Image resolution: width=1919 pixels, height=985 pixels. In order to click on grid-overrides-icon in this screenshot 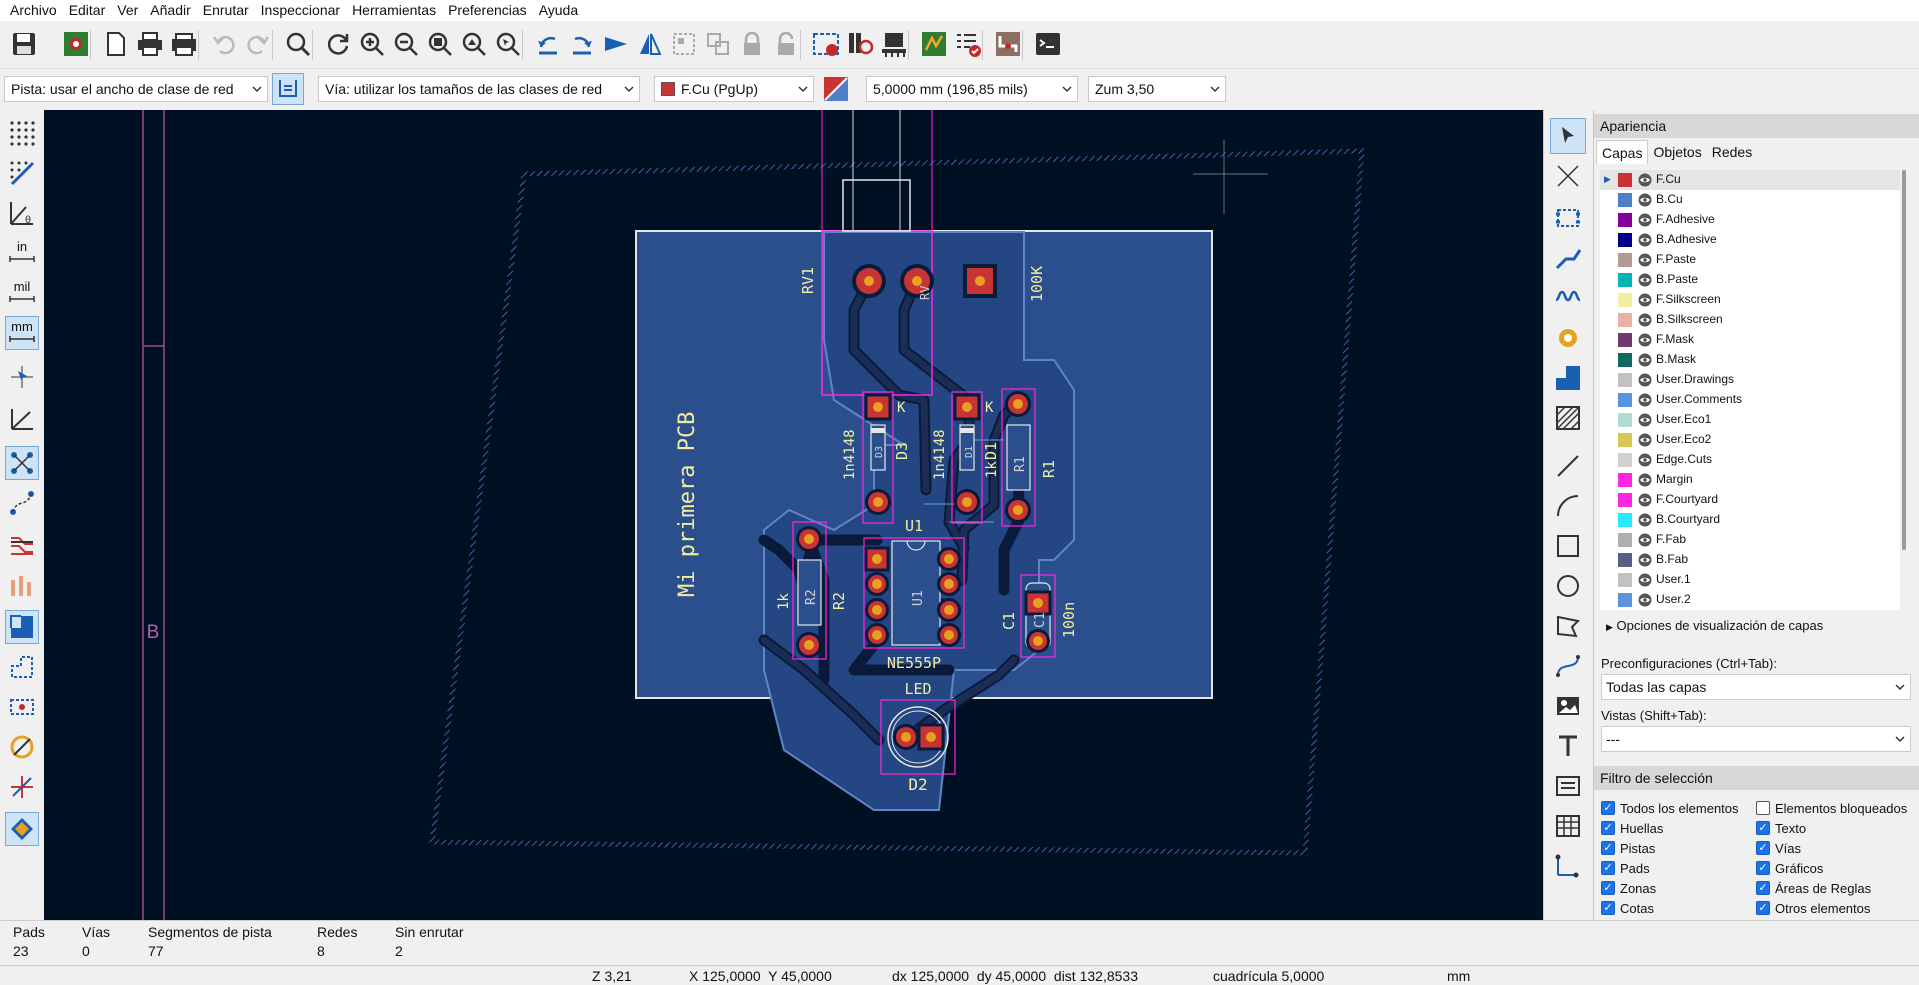, I will do `click(22, 173)`.